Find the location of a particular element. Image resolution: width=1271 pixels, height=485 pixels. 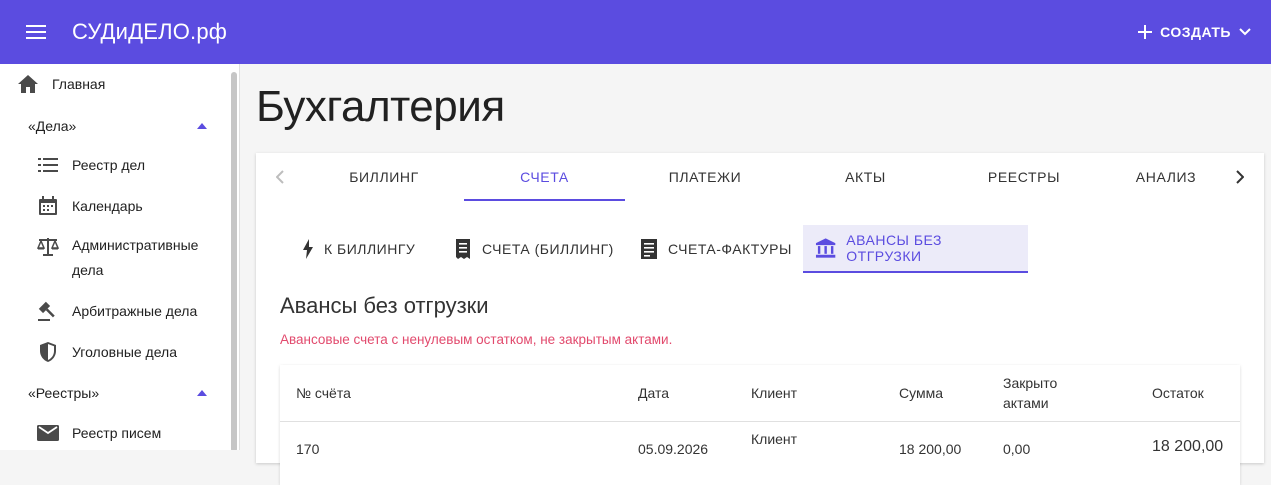

chevron-down-icon is located at coordinates (1245, 32).